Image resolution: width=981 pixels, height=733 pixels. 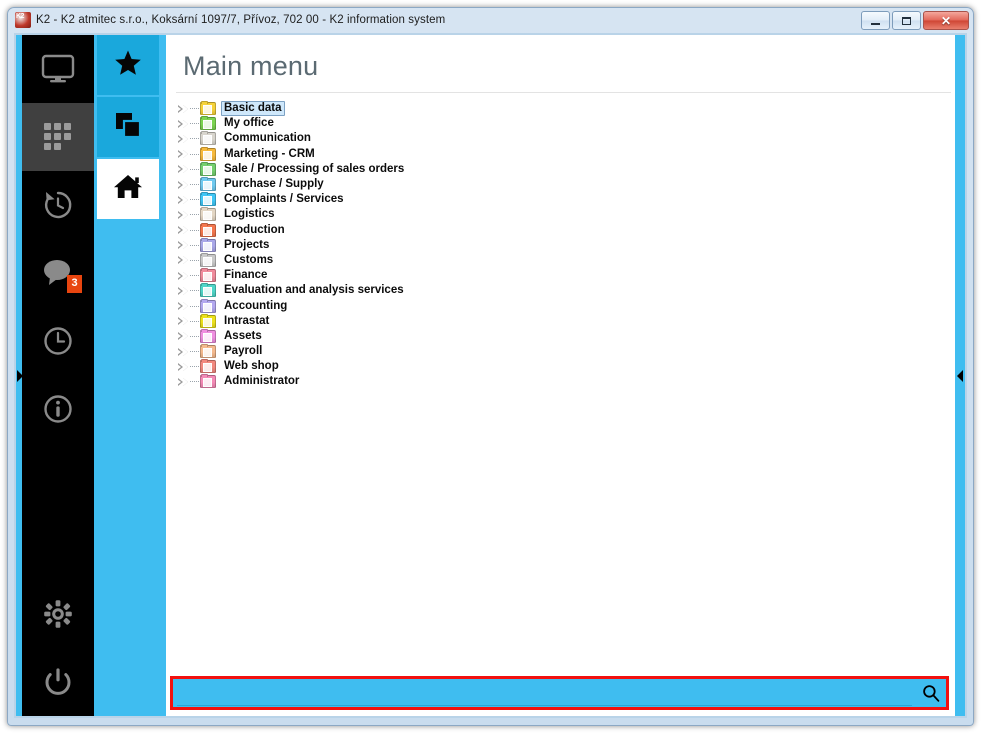 I want to click on copy-windows-icon, so click(x=128, y=127).